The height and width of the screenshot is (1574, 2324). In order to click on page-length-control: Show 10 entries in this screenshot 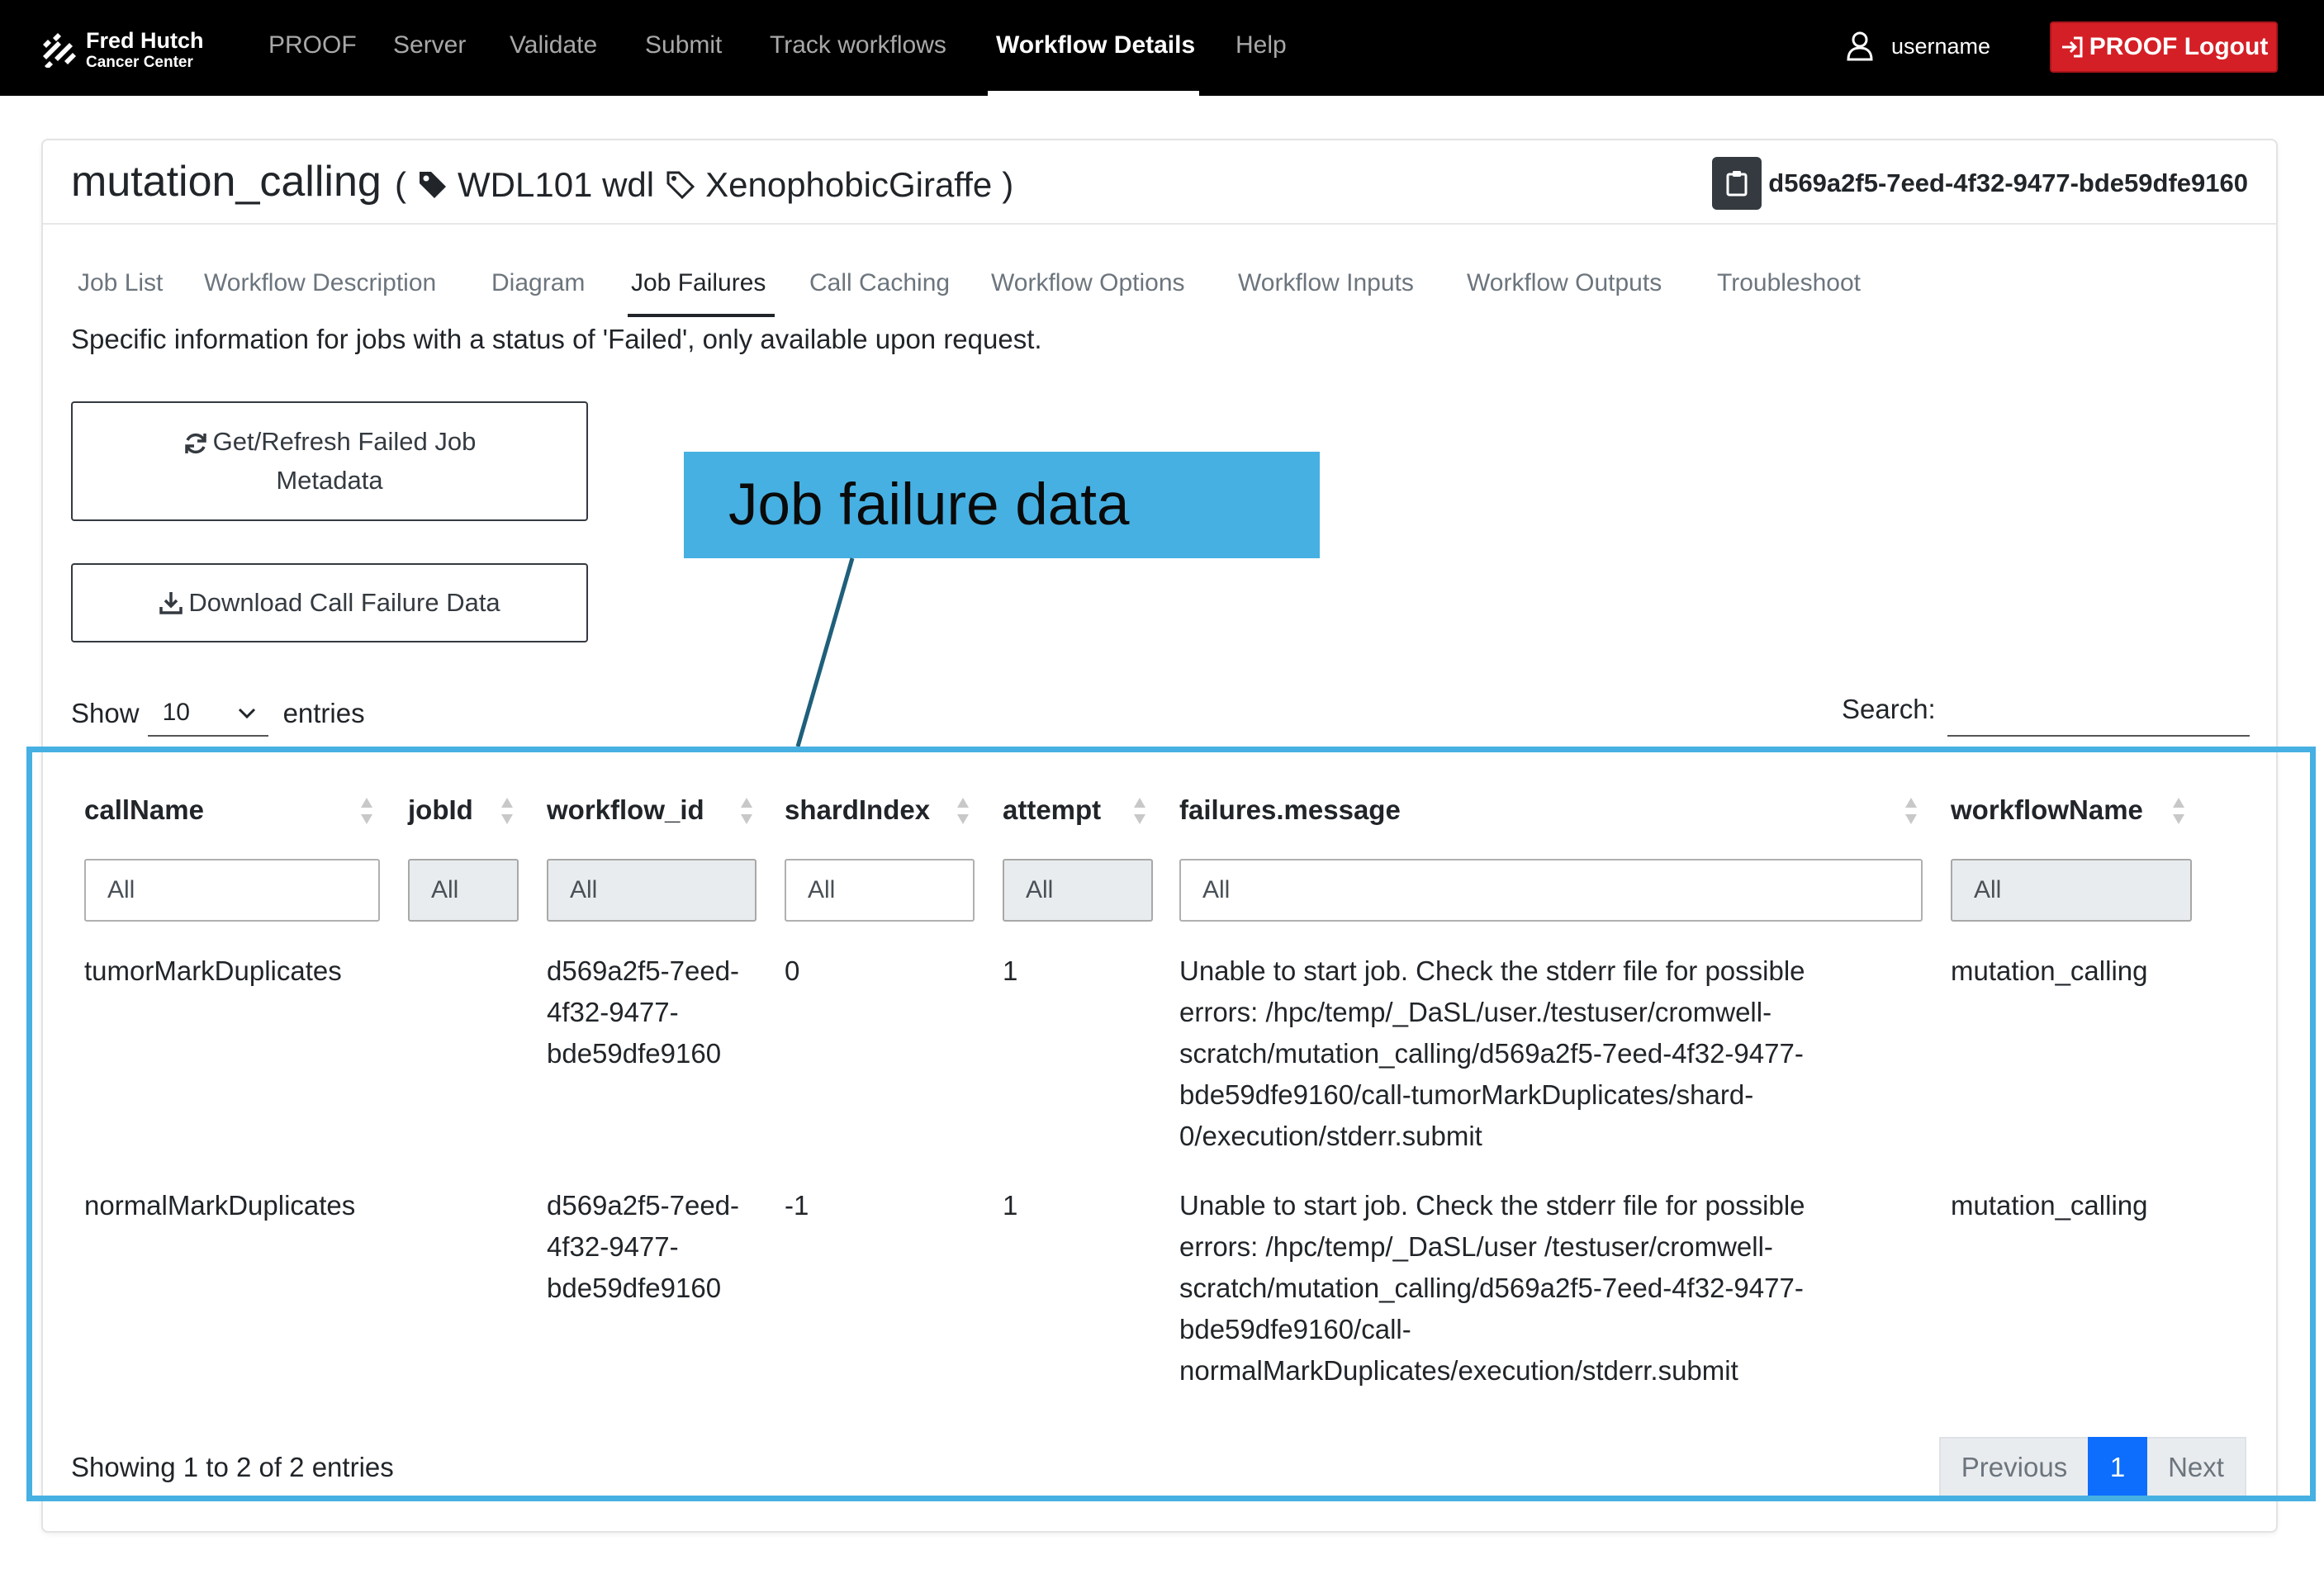, I will do `click(218, 713)`.